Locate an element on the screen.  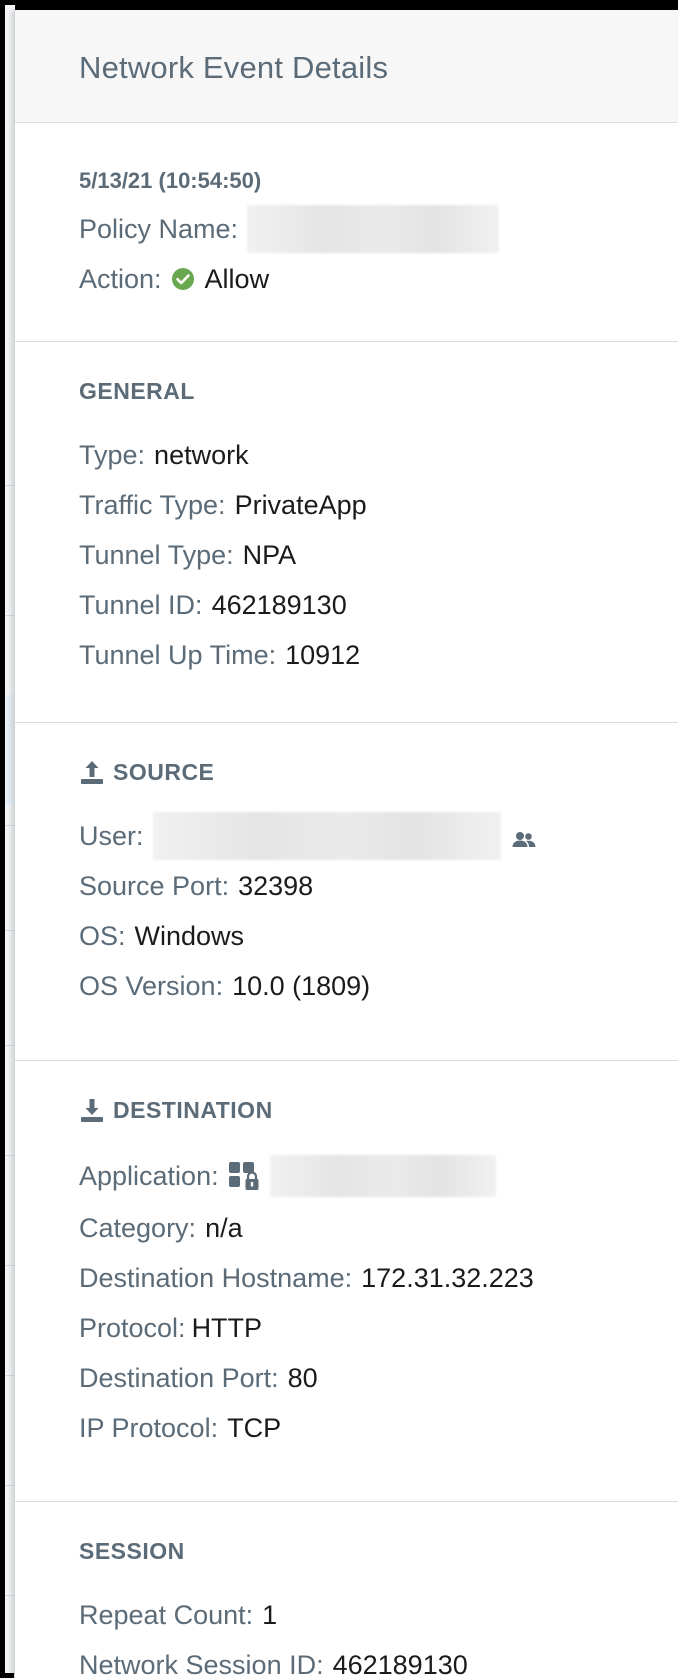
destination-heading: DESTINATION is located at coordinates (378, 1110).